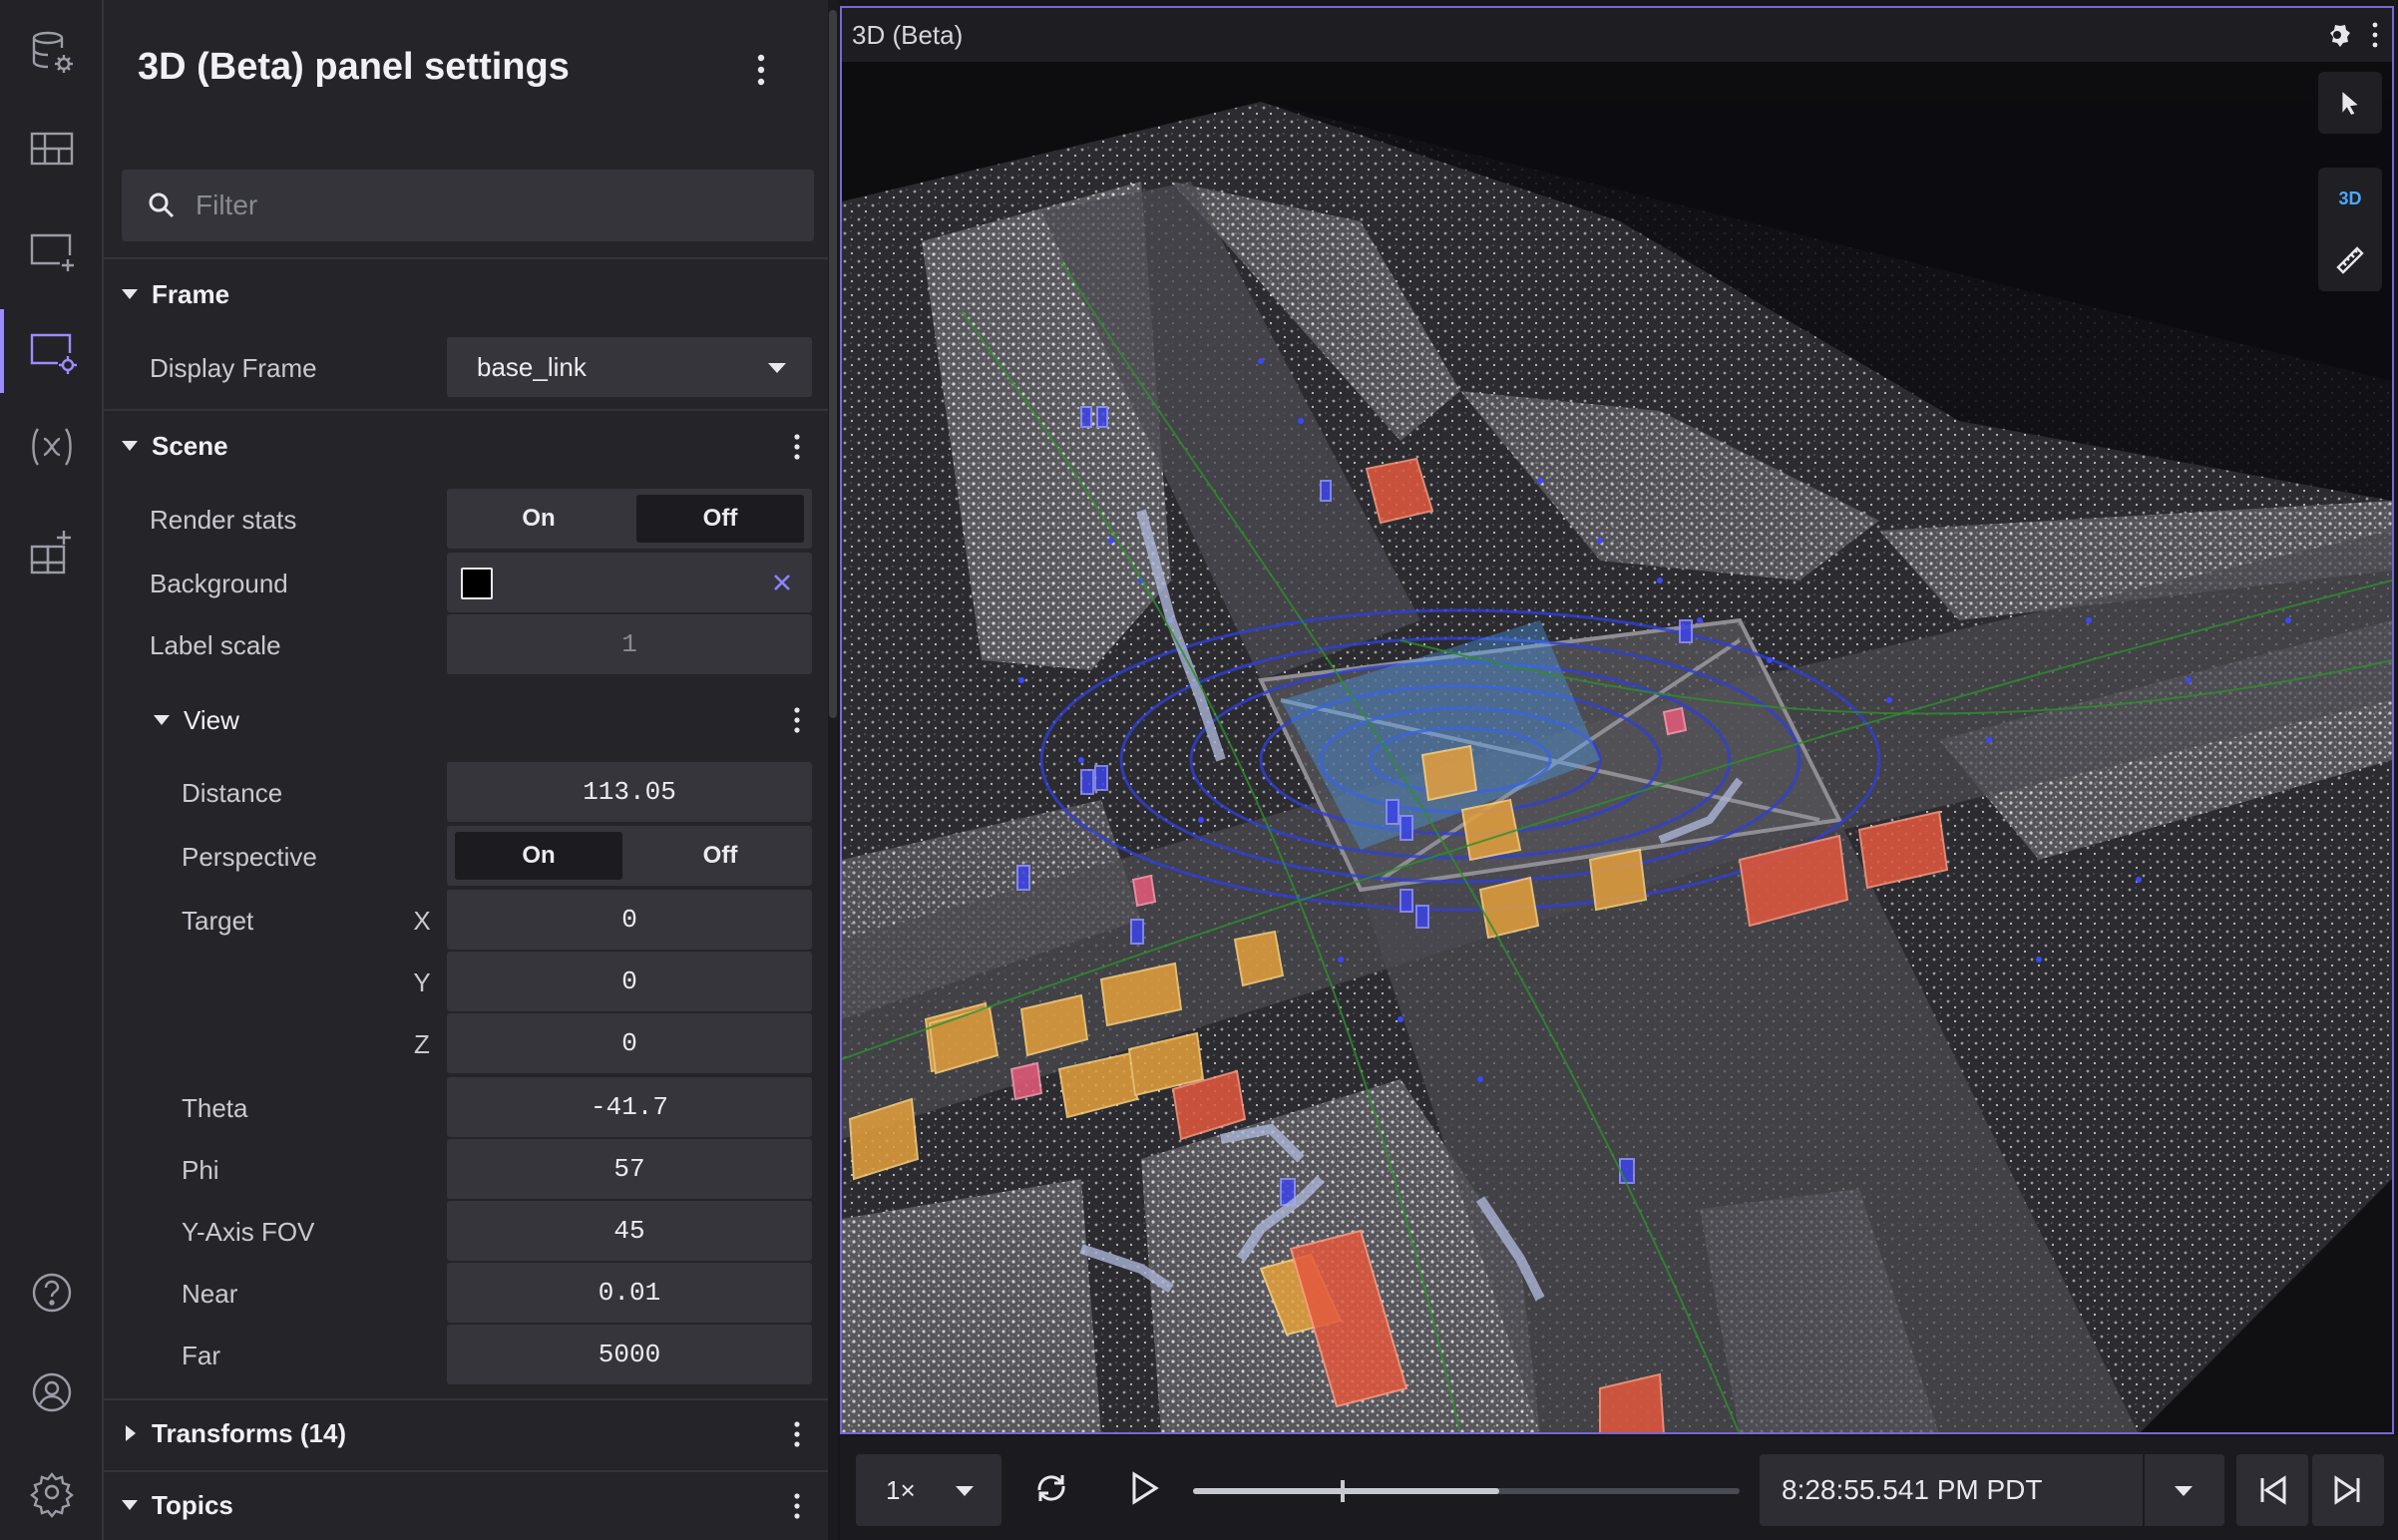 The height and width of the screenshot is (1540, 2398). I want to click on theta-label: Theta, so click(215, 1108).